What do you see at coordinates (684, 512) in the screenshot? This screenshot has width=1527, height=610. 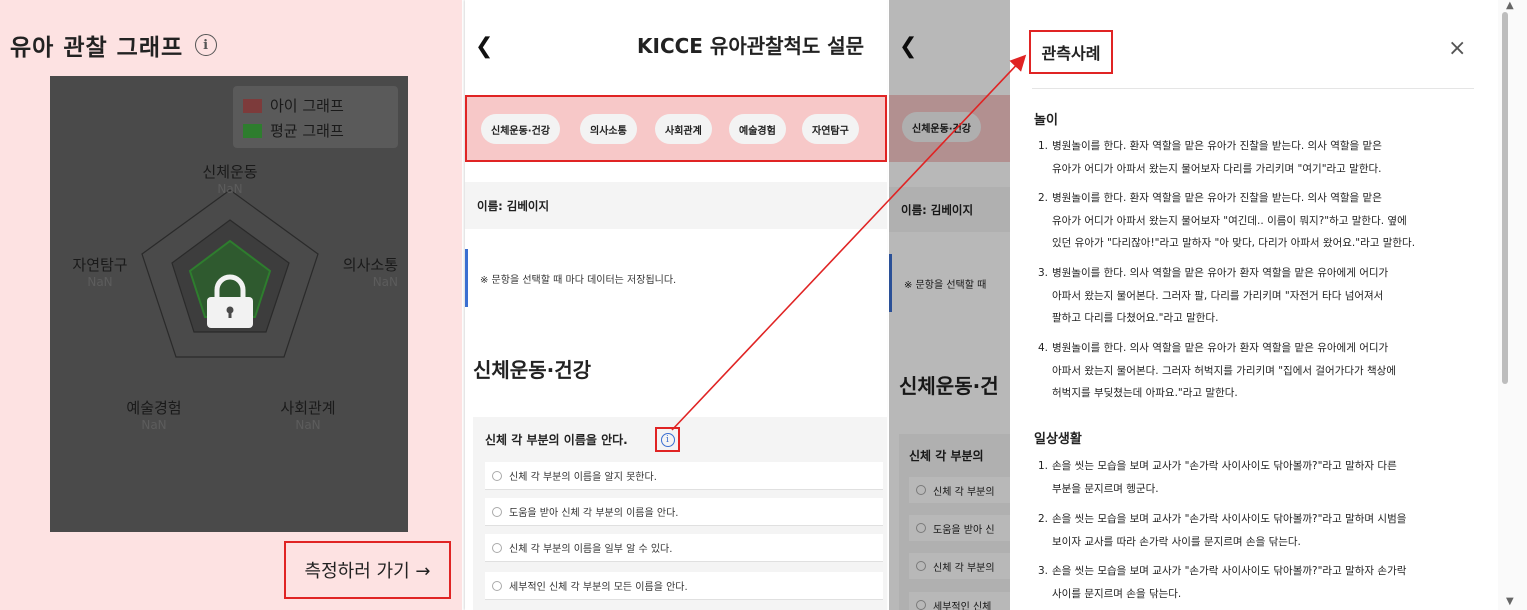 I see `answer-option-2: 도움을 받아 신체 각 부분의 이름을 안다.` at bounding box center [684, 512].